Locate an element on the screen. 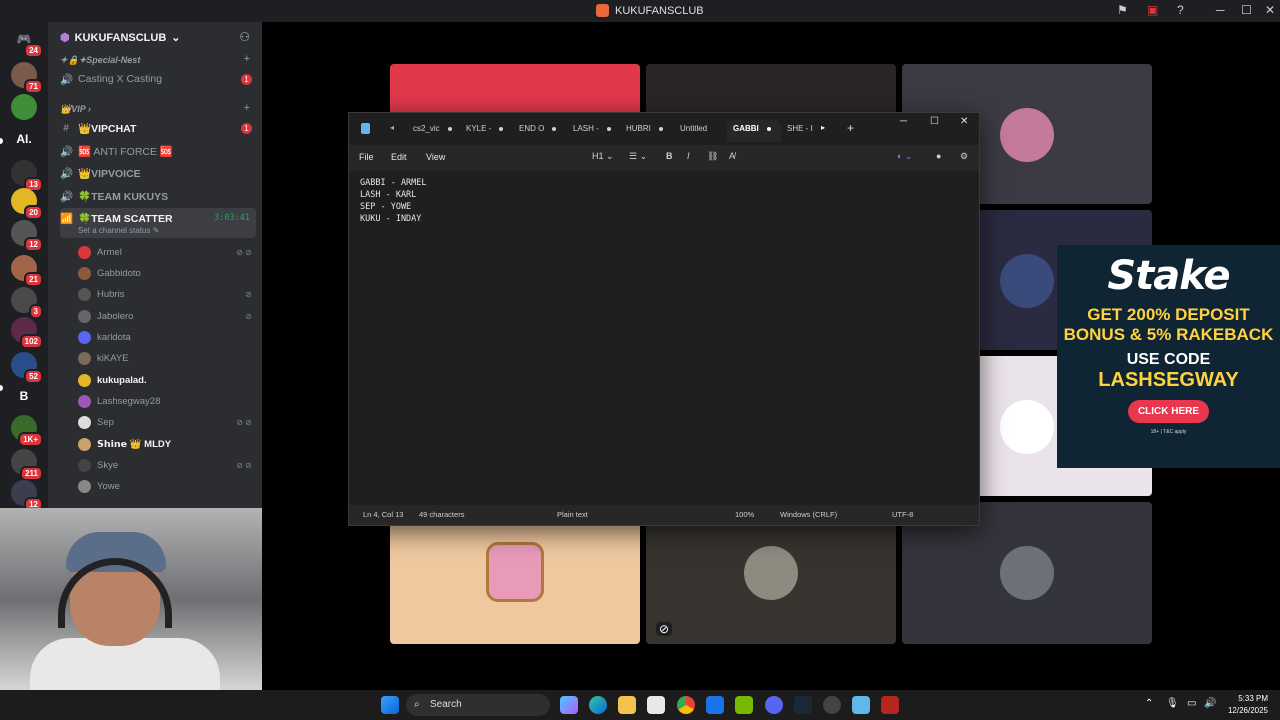  channel-status-prompt: Set a channel status ✎ is located at coordinates (118, 230).